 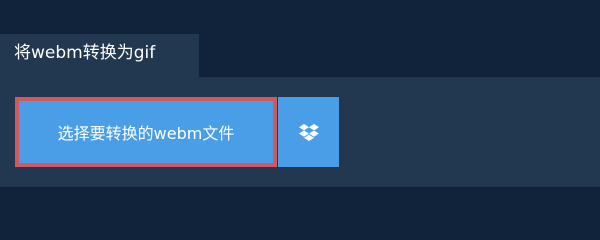 I want to click on tab-webm-to-gif: 将webm转换为gif, so click(x=99, y=55).